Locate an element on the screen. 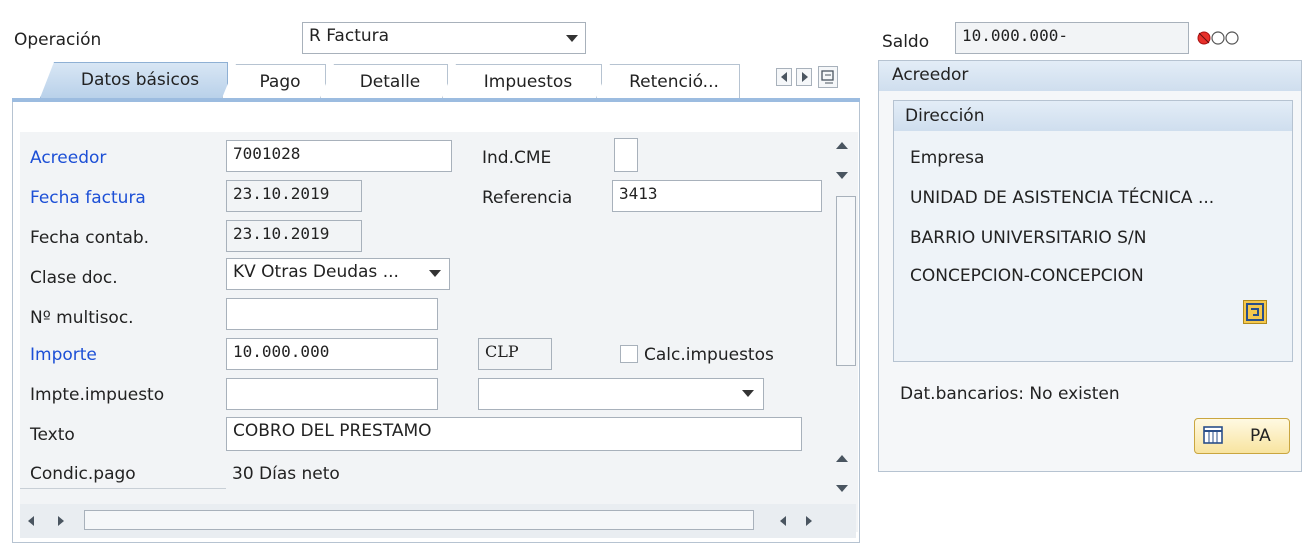 Image resolution: width=1309 pixels, height=555 pixels. calc-impuestos-label: Calc.impuestos is located at coordinates (709, 355).